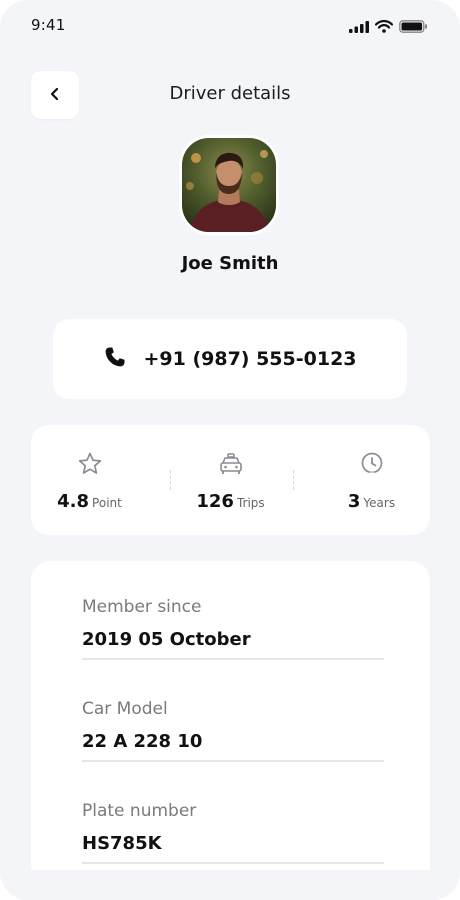  Describe the element at coordinates (115, 359) in the screenshot. I see `phone-icon` at that location.